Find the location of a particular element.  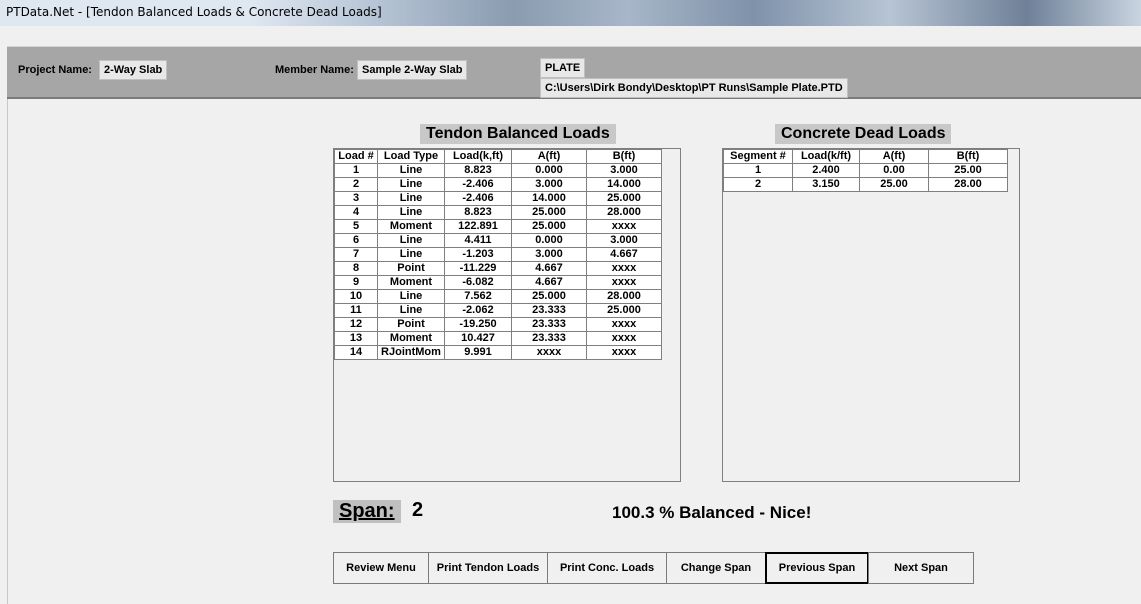

table-row: 14 RJointMom 9.991 xxxx xxxx is located at coordinates (498, 352).